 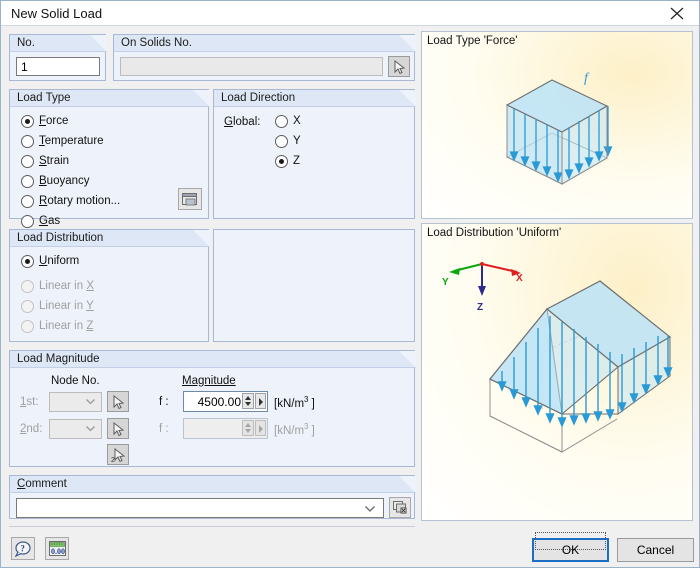 I want to click on axis-triad: X Y Z, so click(x=482, y=287).